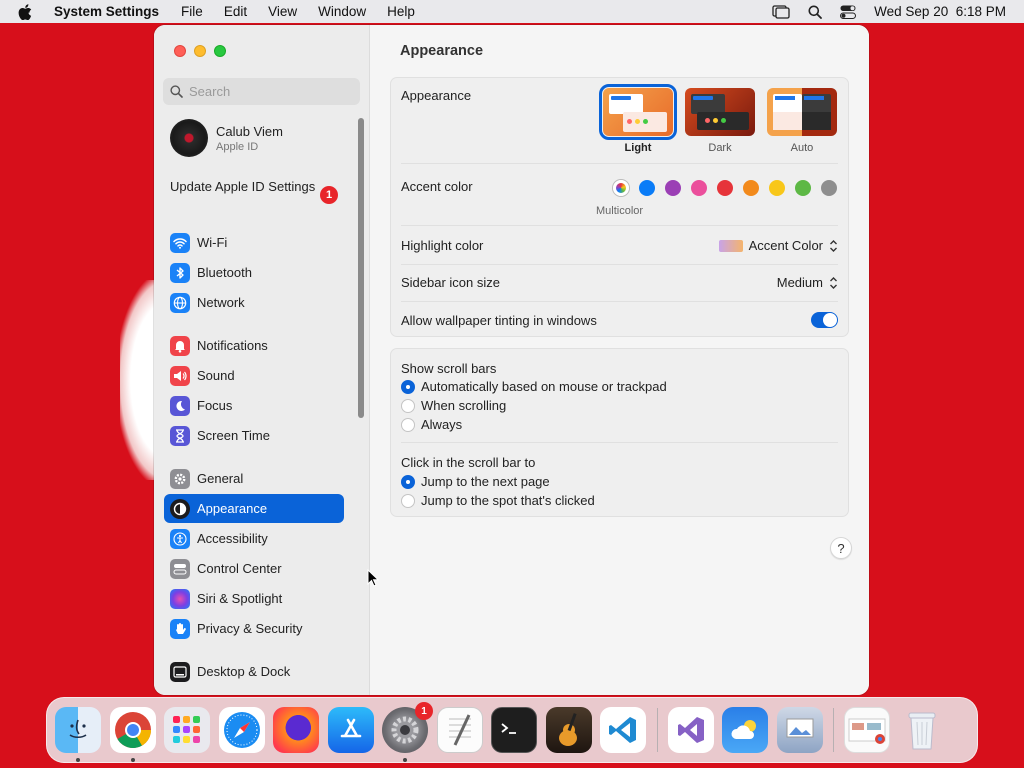 This screenshot has width=1024, height=768. What do you see at coordinates (241, 730) in the screenshot?
I see `dock-safari` at bounding box center [241, 730].